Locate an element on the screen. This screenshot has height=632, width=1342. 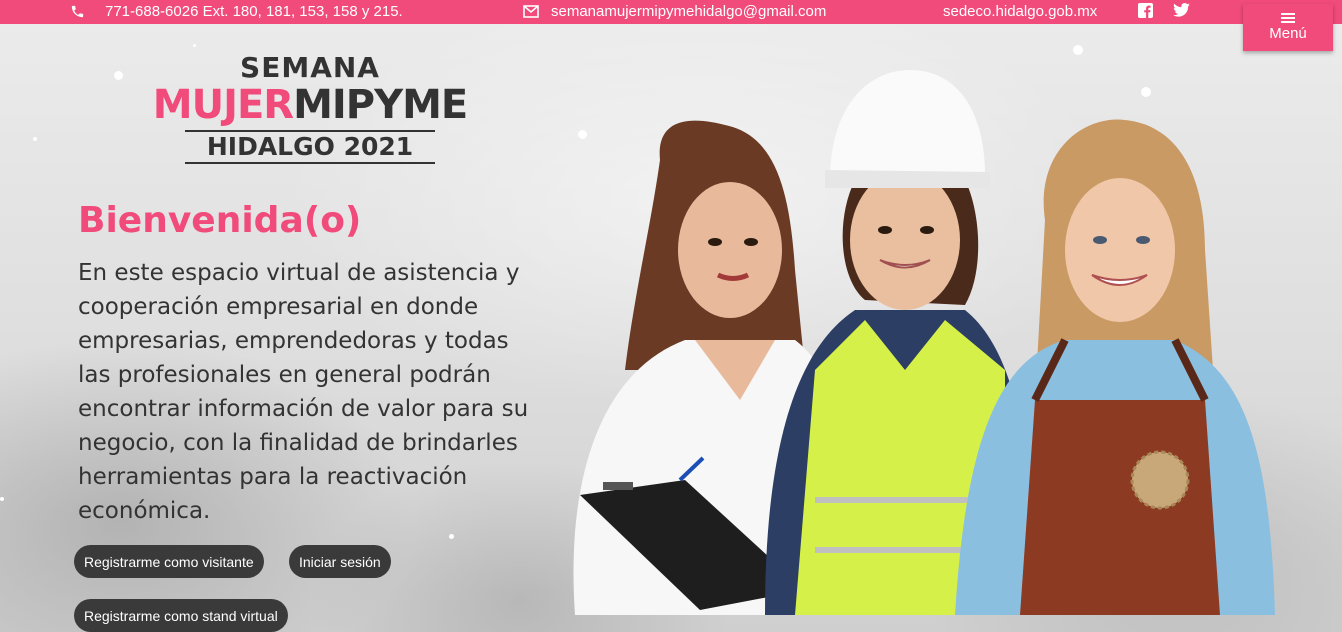
login-button: Iniciar sesión is located at coordinates (340, 561).